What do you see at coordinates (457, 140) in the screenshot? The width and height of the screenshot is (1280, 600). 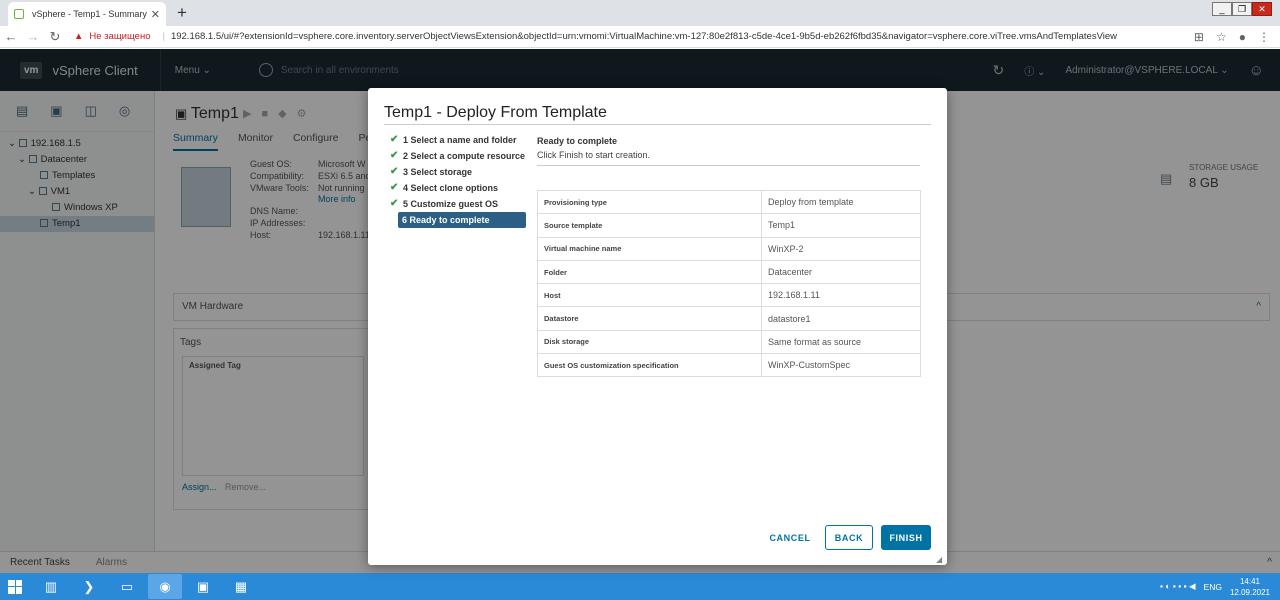 I see `step-1: ✔ 1 Select a name and folder` at bounding box center [457, 140].